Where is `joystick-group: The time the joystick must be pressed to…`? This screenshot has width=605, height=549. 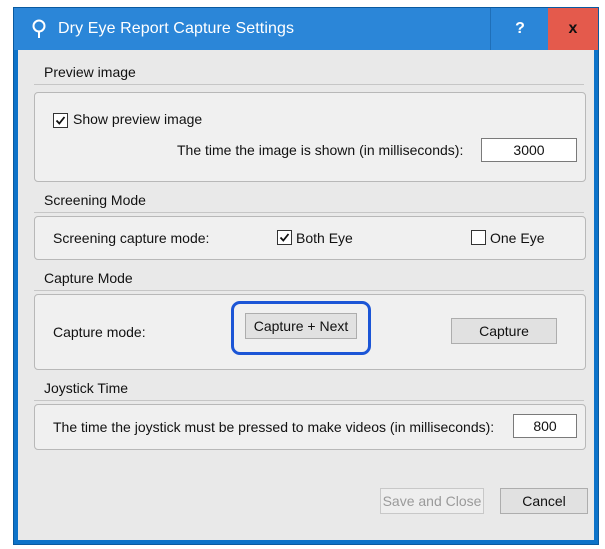 joystick-group: The time the joystick must be pressed to… is located at coordinates (310, 427).